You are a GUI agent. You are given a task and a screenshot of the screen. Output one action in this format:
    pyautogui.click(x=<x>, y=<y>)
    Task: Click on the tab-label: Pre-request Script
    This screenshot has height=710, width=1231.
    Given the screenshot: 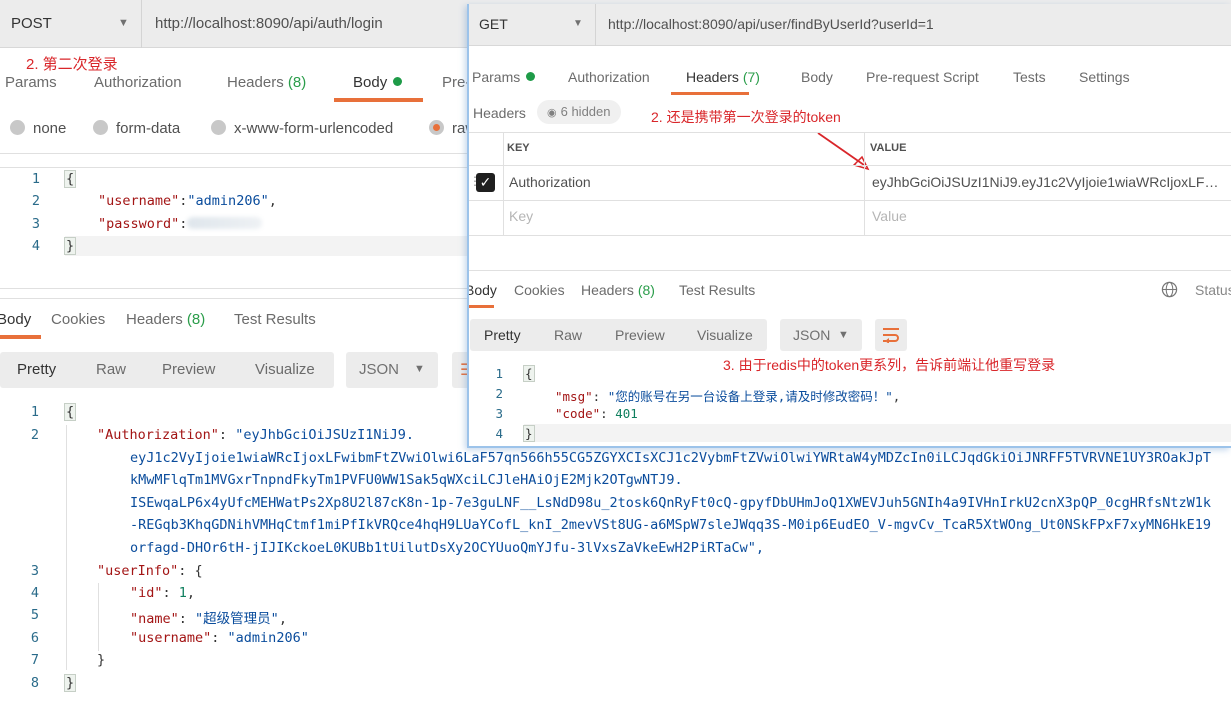 What is the action you would take?
    pyautogui.click(x=922, y=77)
    